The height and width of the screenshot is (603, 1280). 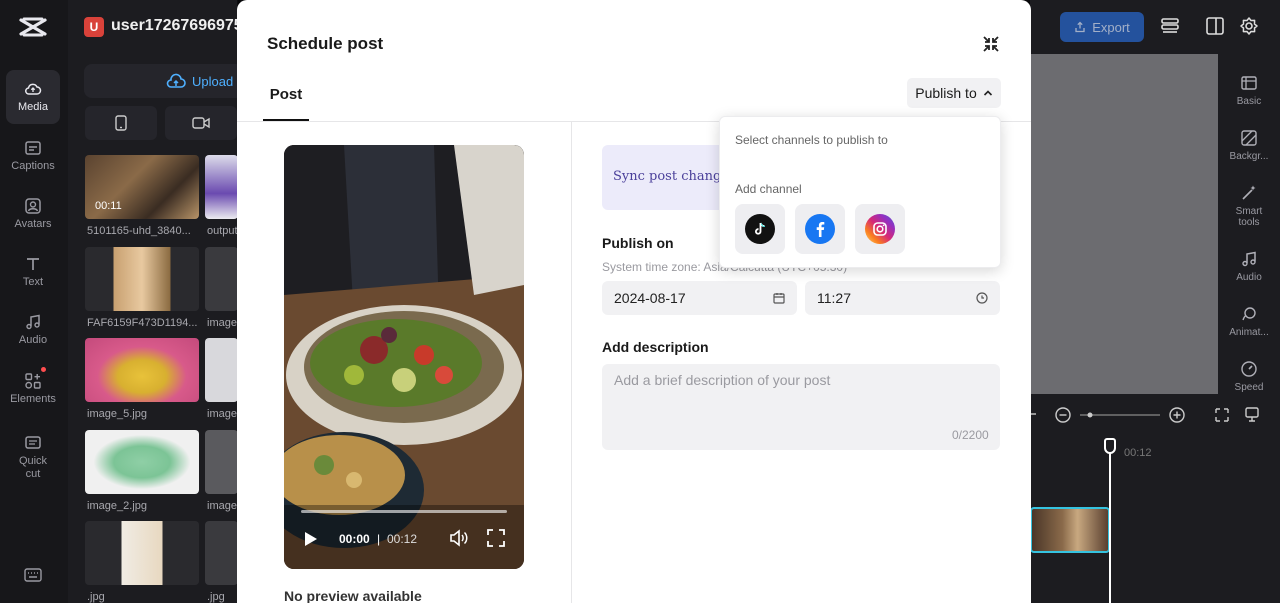 What do you see at coordinates (325, 43) in the screenshot?
I see `dialog-title: Schedule post` at bounding box center [325, 43].